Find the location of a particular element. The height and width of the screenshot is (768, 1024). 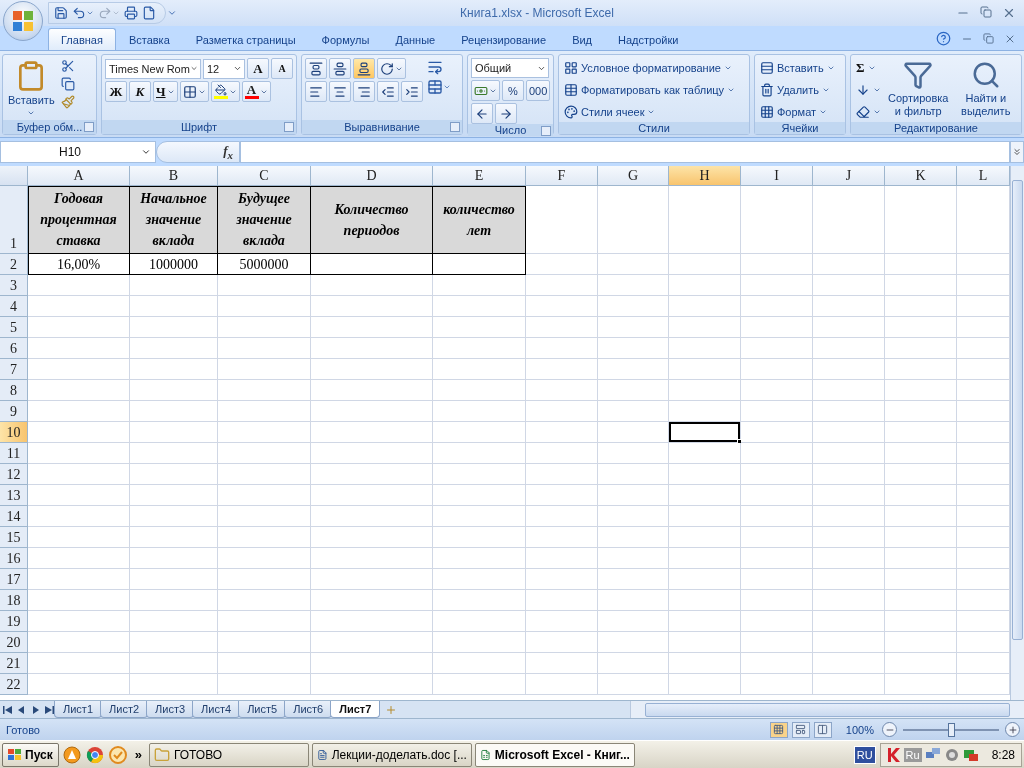

row-header: 1 is located at coordinates (14, 220).